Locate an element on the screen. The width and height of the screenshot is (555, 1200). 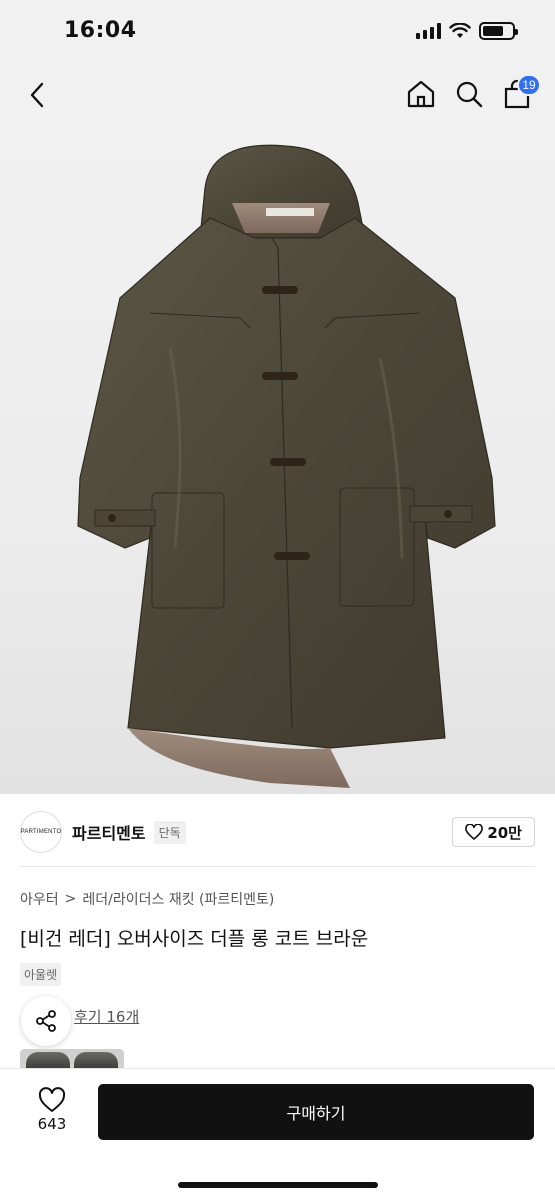
share-icon is located at coordinates (46, 1021).